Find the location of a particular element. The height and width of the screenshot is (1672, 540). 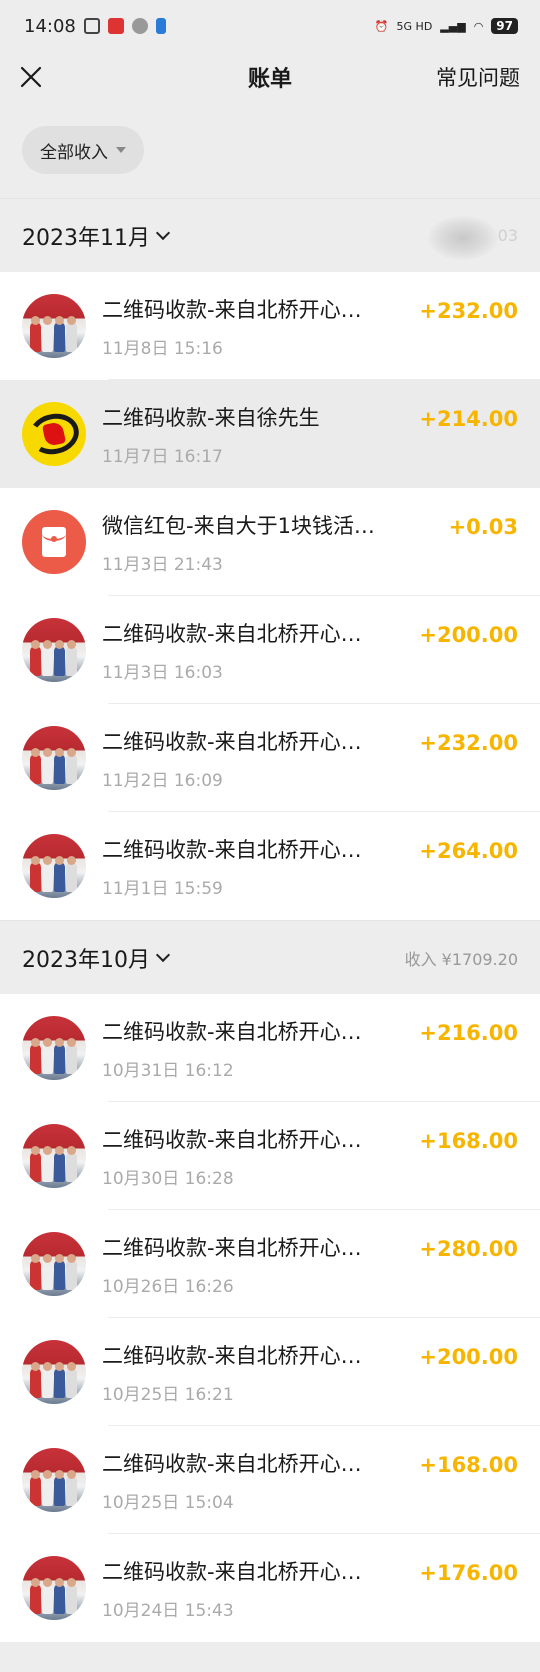

nav-bar: 账单 常见问题 is located at coordinates (270, 77).